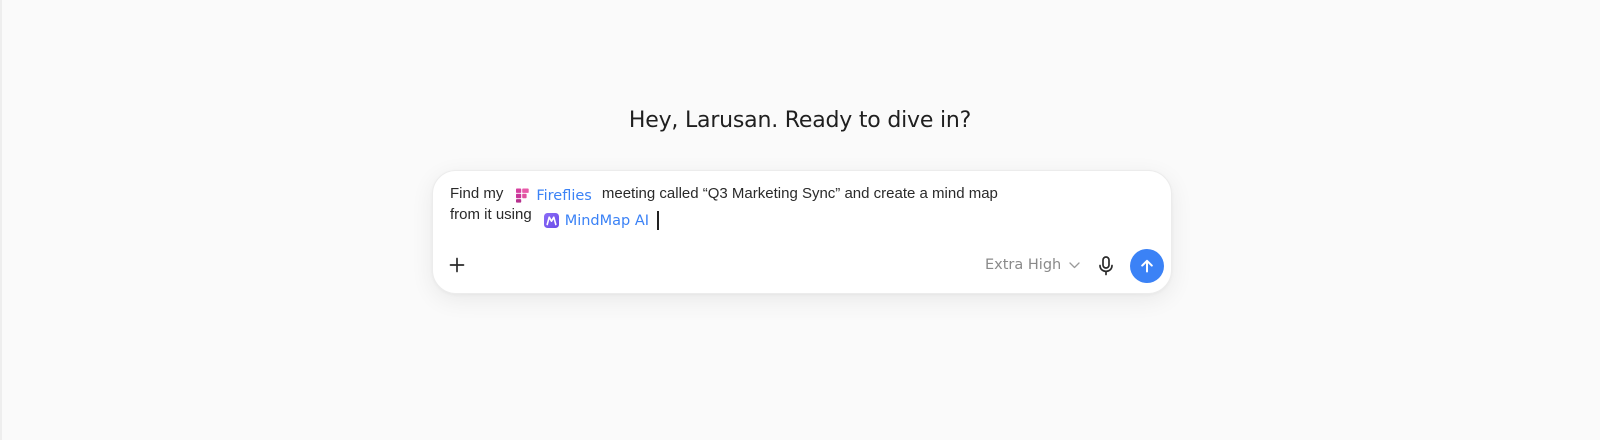 The width and height of the screenshot is (1600, 440). What do you see at coordinates (658, 220) in the screenshot?
I see `text-caret` at bounding box center [658, 220].